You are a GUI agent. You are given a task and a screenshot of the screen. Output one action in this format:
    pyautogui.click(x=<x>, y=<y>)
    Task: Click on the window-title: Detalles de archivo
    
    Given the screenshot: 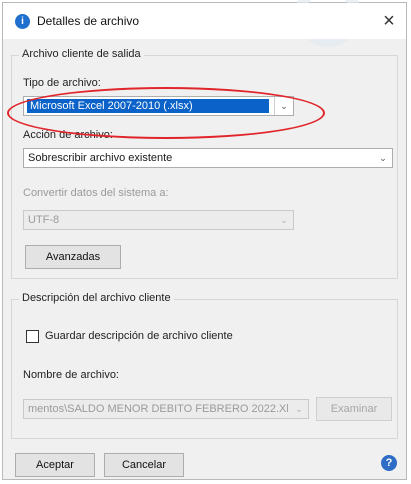 What is the action you would take?
    pyautogui.click(x=88, y=21)
    